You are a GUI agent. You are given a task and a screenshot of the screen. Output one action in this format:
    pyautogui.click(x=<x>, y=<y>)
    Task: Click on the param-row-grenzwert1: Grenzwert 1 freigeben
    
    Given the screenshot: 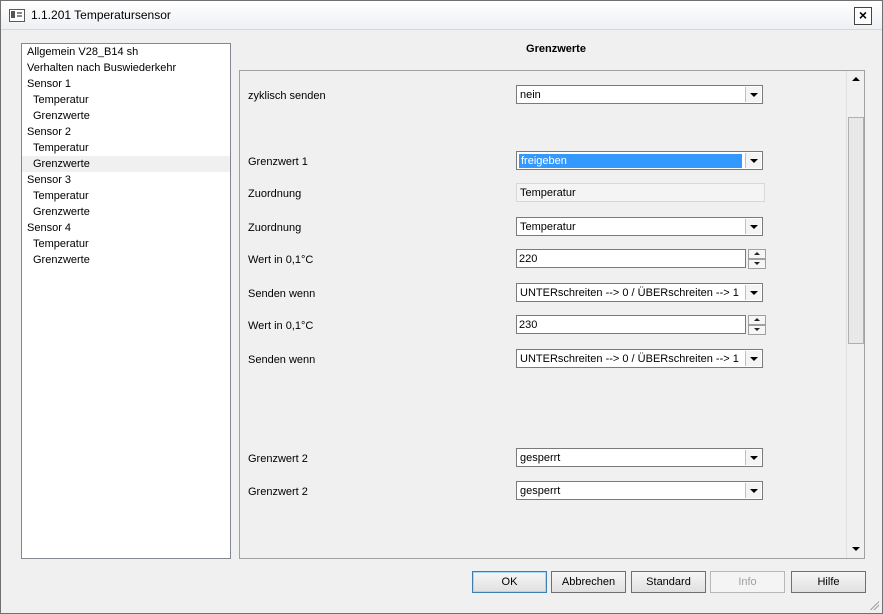 What is the action you would take?
    pyautogui.click(x=543, y=162)
    